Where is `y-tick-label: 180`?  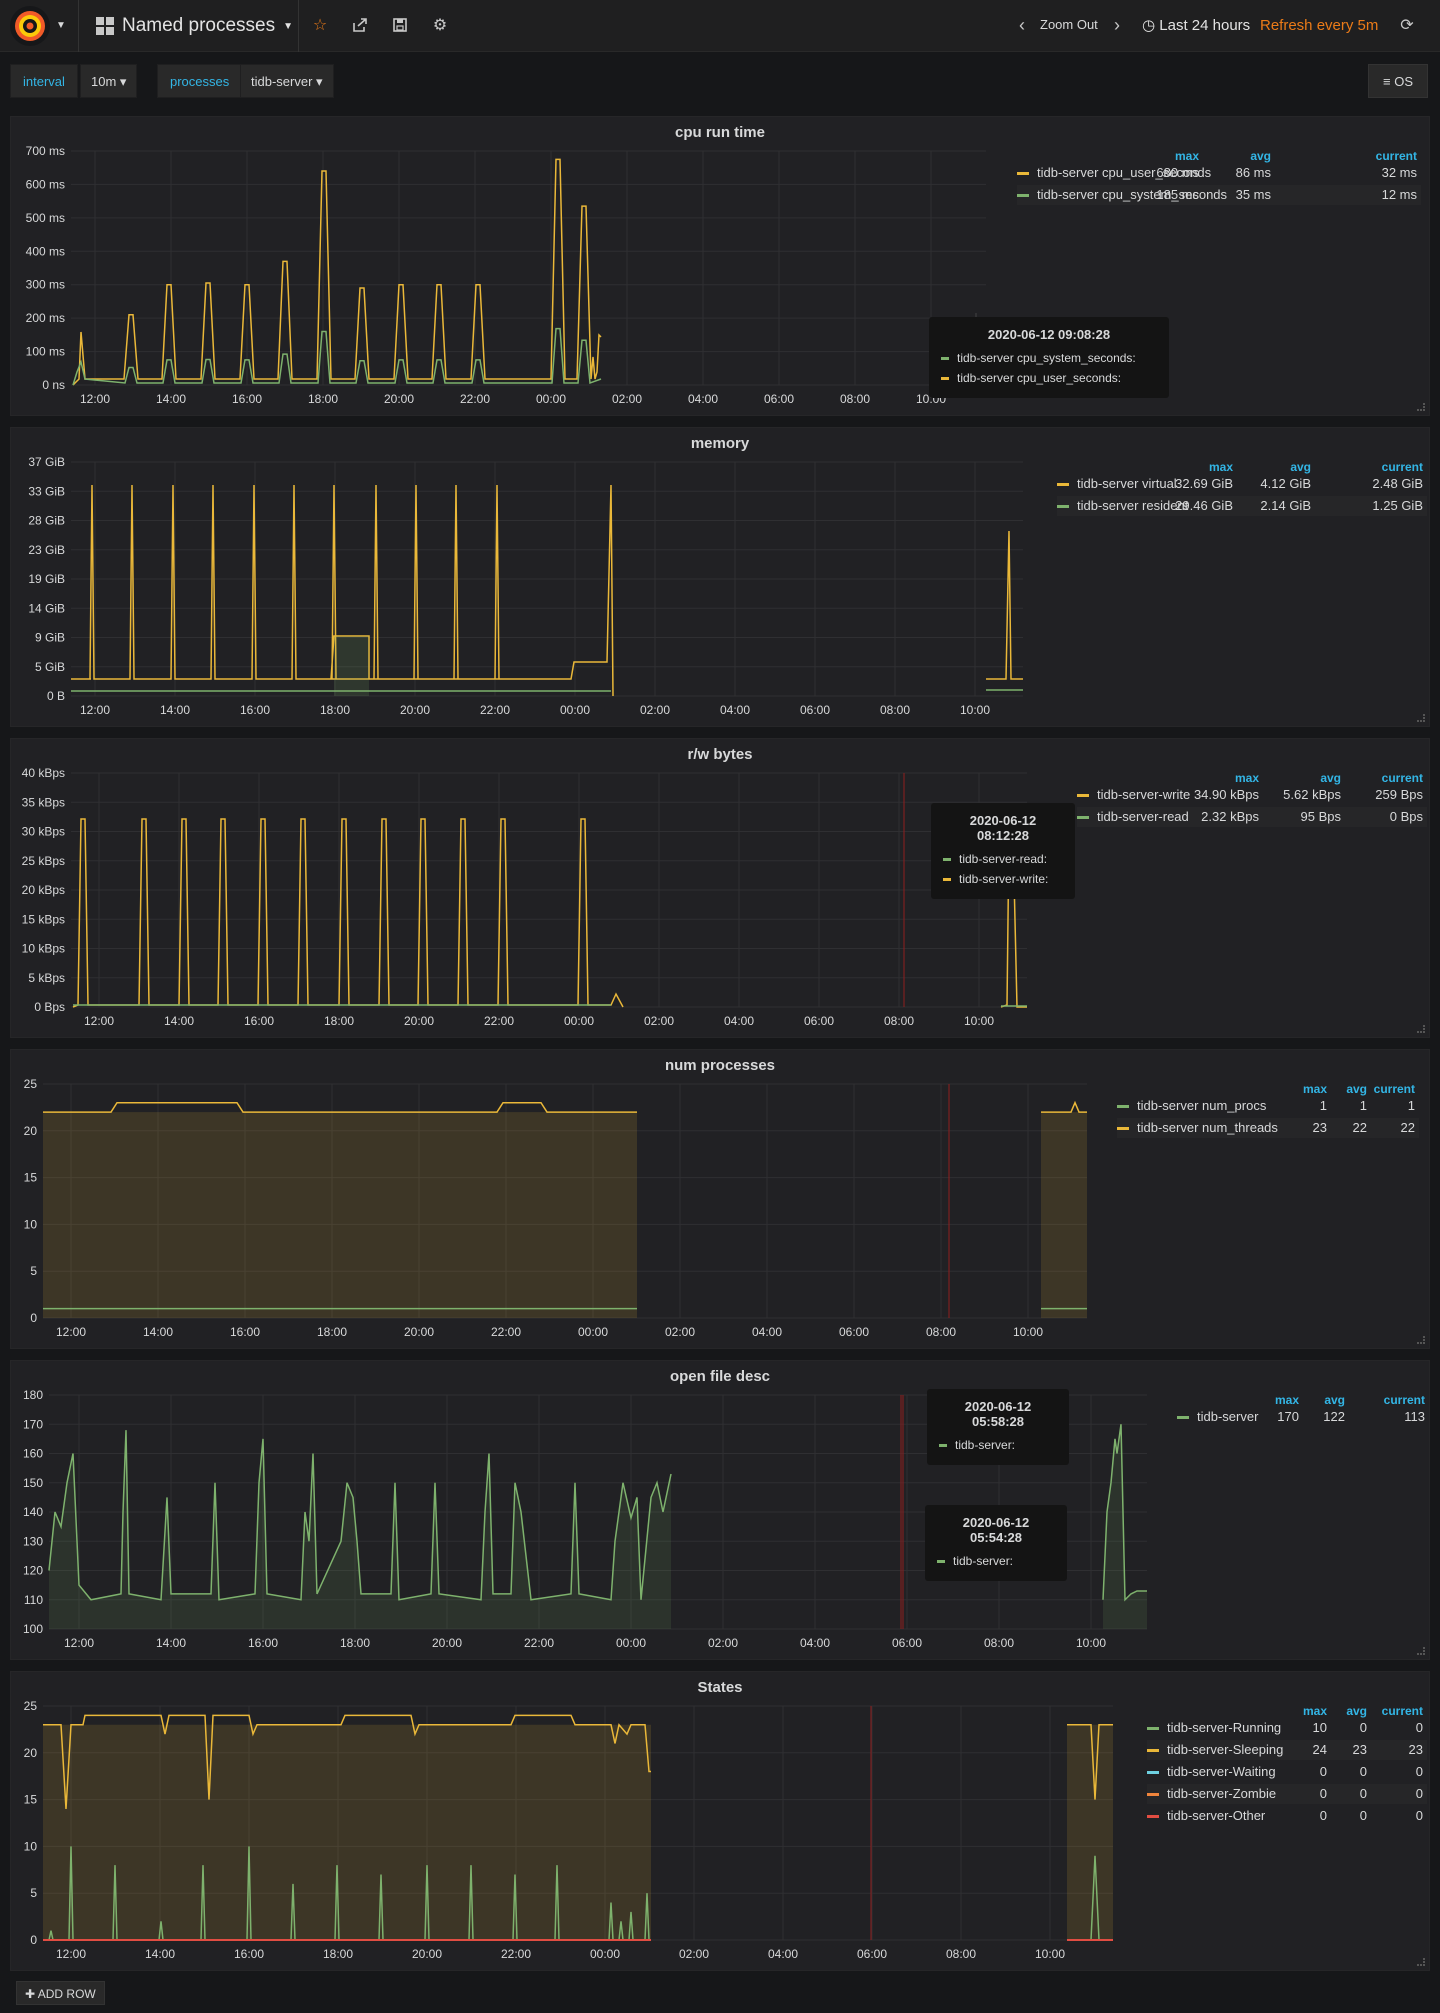 y-tick-label: 180 is located at coordinates (33, 1395).